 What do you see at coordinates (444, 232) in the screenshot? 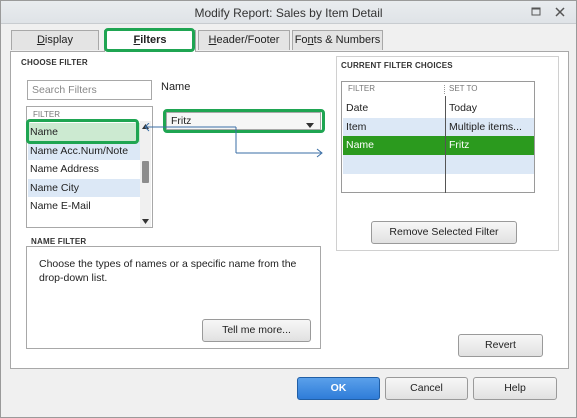
I see `remove-selected-filter-button: Remove Selected Filter` at bounding box center [444, 232].